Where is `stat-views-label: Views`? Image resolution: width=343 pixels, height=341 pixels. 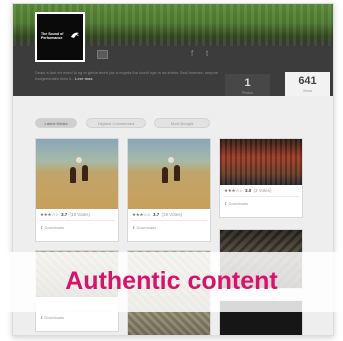
stat-views-label: Views is located at coordinates (307, 91).